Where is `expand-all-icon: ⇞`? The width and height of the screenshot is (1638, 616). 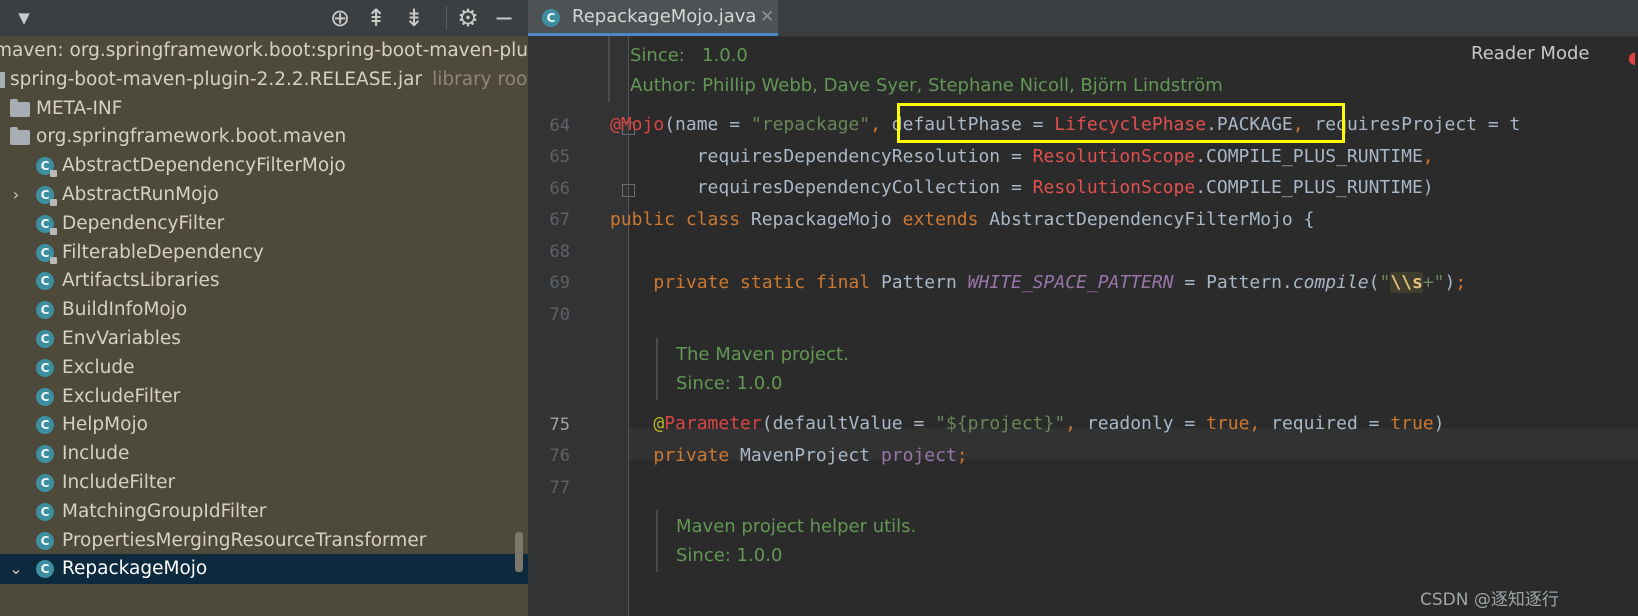 expand-all-icon: ⇞ is located at coordinates (376, 18).